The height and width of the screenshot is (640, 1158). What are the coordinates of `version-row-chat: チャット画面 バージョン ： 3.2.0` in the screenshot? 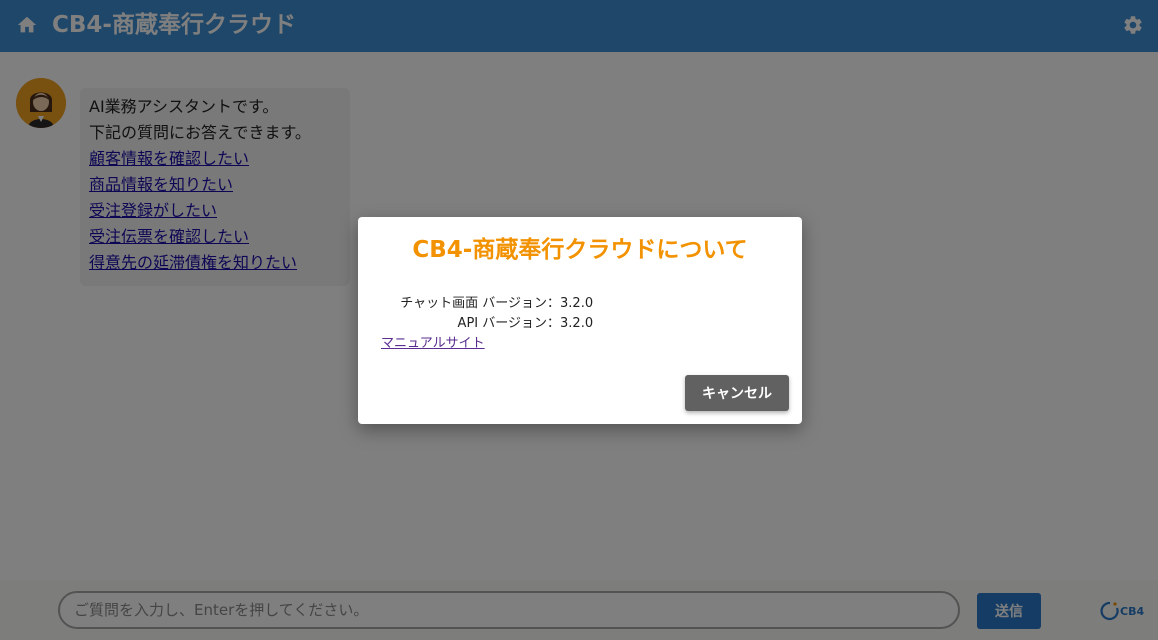 It's located at (487, 304).